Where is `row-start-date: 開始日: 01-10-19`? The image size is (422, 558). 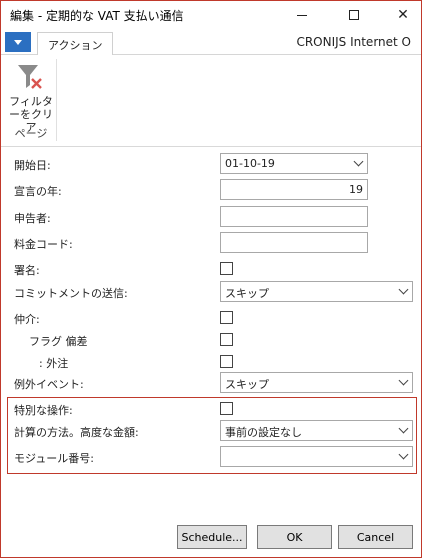 row-start-date: 開始日: 01-10-19 is located at coordinates (211, 164).